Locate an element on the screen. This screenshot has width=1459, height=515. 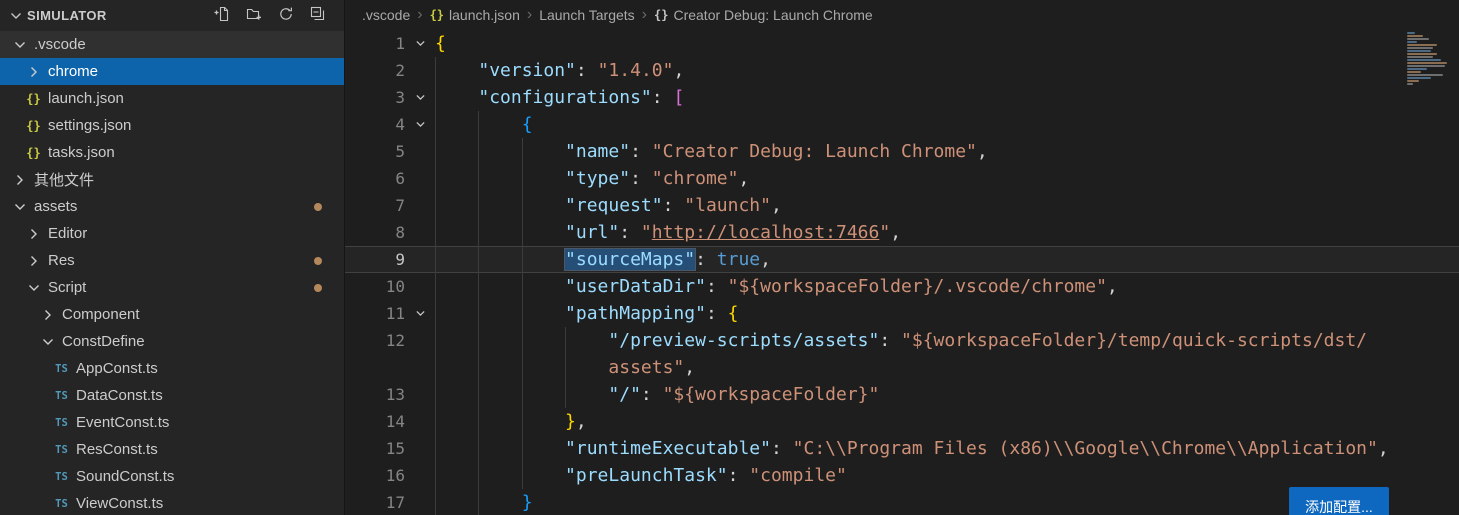
sidebar-toolbar is located at coordinates (270, 16).